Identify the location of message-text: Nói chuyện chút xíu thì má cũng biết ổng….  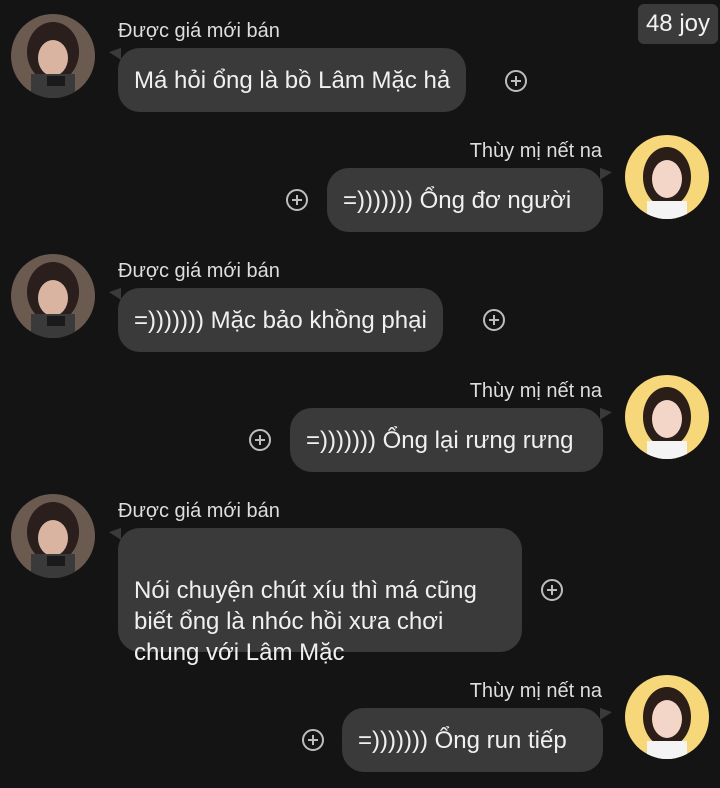
(305, 621).